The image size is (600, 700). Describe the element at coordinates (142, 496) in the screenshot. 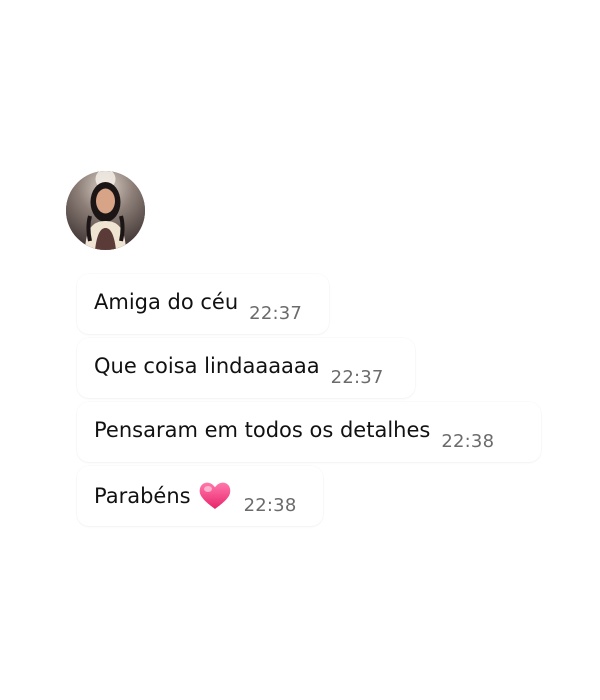

I see `message-text: Parabéns` at that location.